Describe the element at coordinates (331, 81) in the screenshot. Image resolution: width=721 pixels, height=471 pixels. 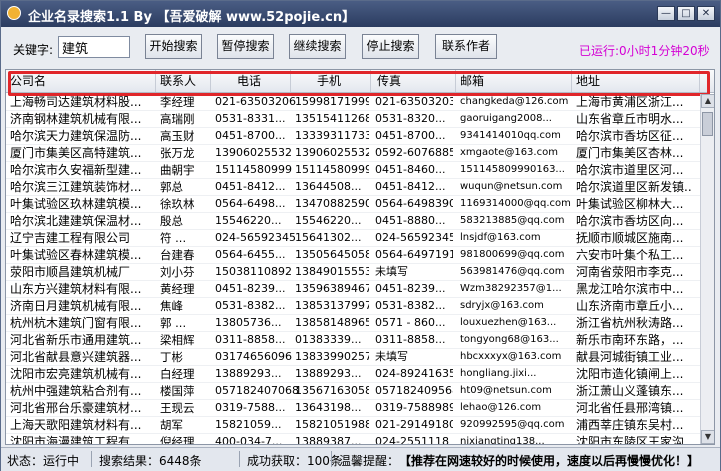
I see `column-header-mobile: 手机` at that location.